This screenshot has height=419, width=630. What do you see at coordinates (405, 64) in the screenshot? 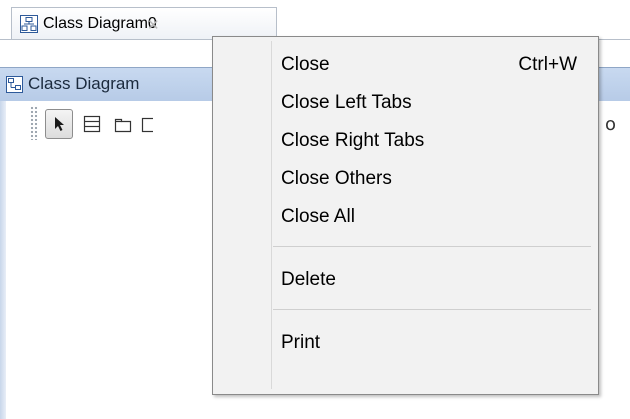
I see `menu-item-close: Close Ctrl+W` at bounding box center [405, 64].